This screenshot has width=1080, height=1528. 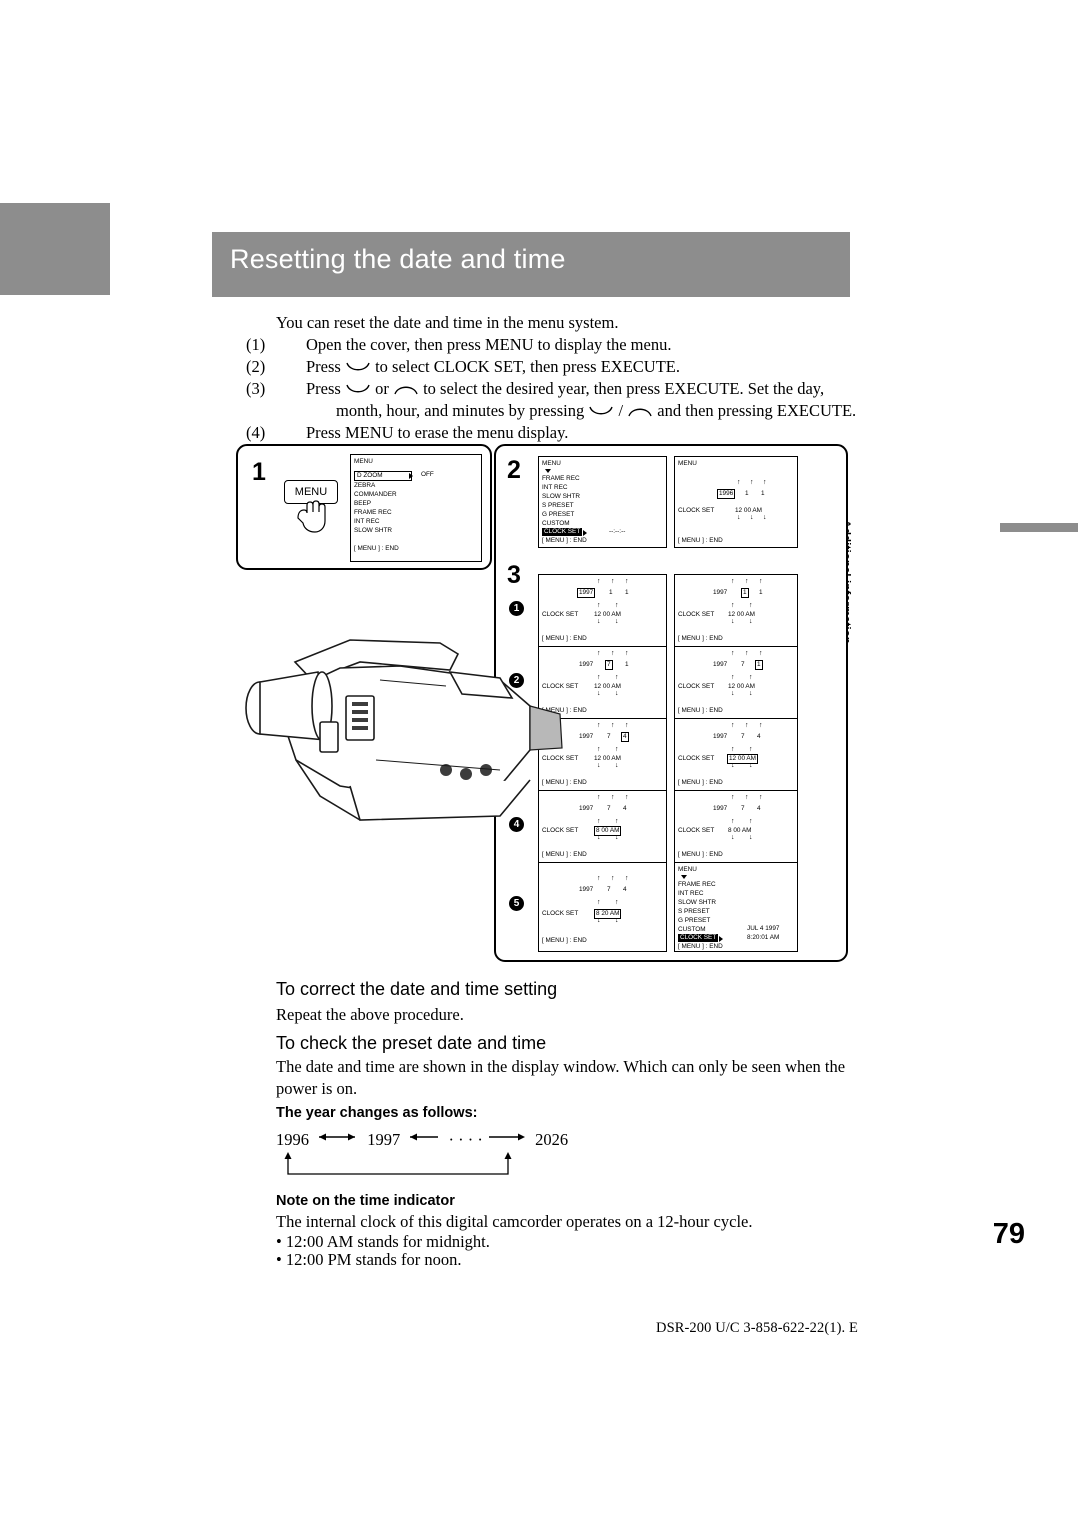 I want to click on hand-icon, so click(x=310, y=515).